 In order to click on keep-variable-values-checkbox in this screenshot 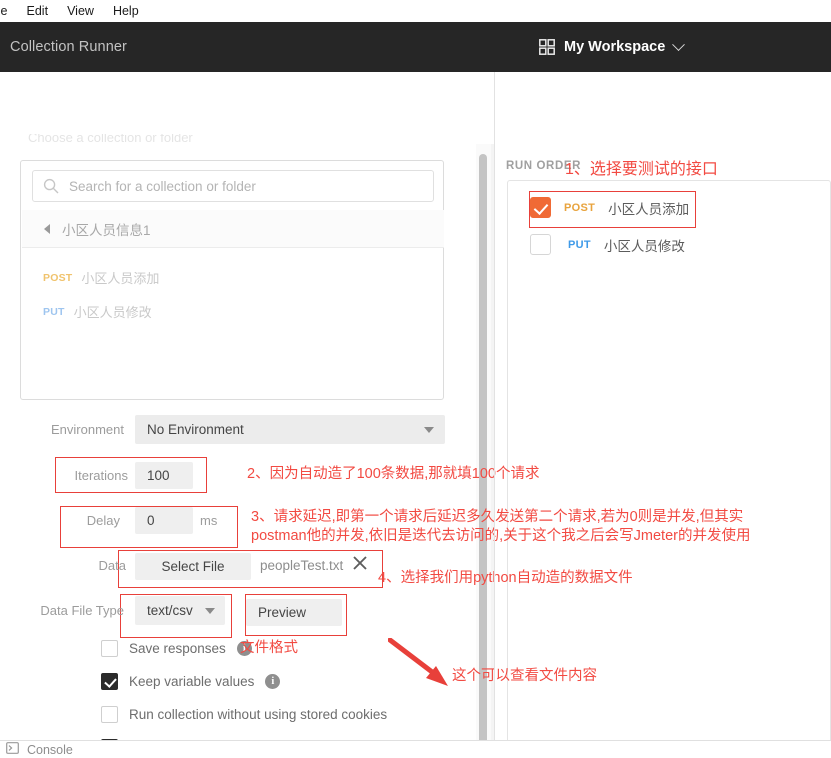, I will do `click(109, 681)`.